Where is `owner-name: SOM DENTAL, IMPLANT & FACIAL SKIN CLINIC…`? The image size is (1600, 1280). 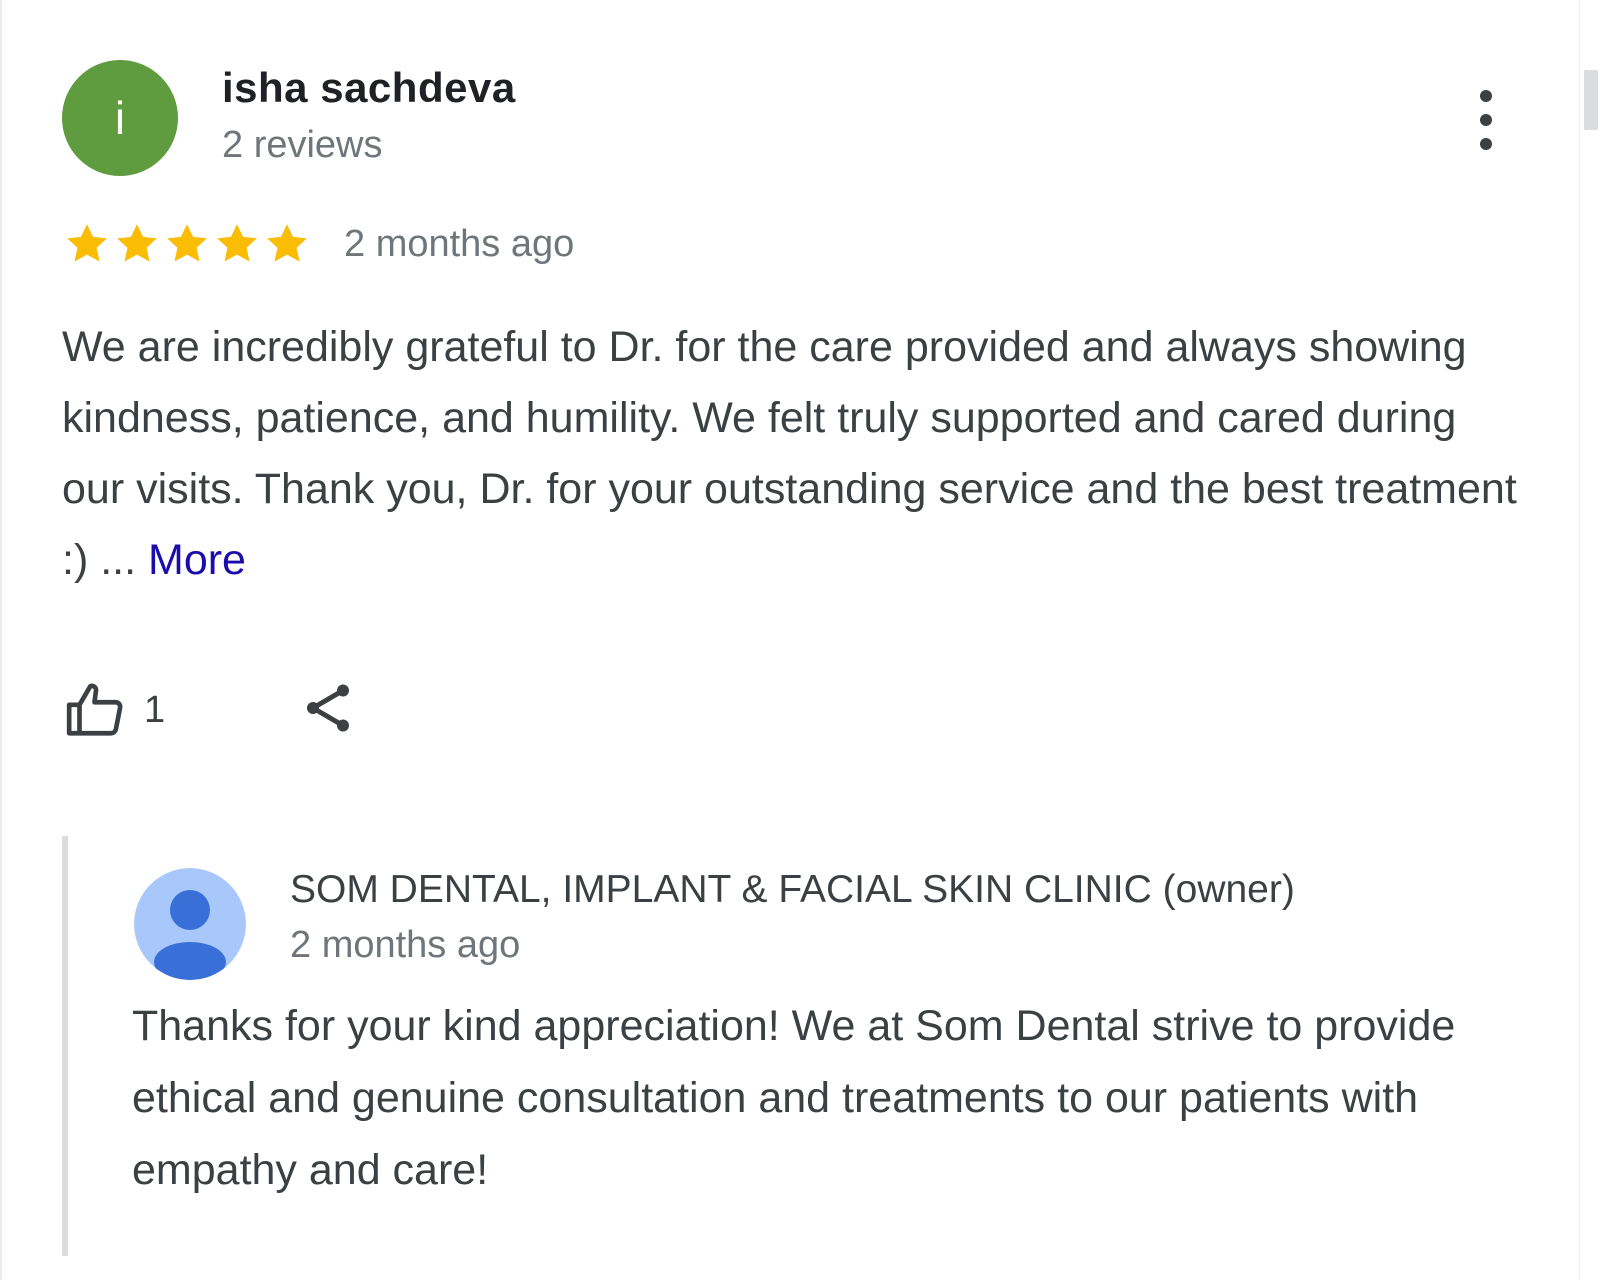
owner-name: SOM DENTAL, IMPLANT & FACIAL SKIN CLINIC… is located at coordinates (792, 889).